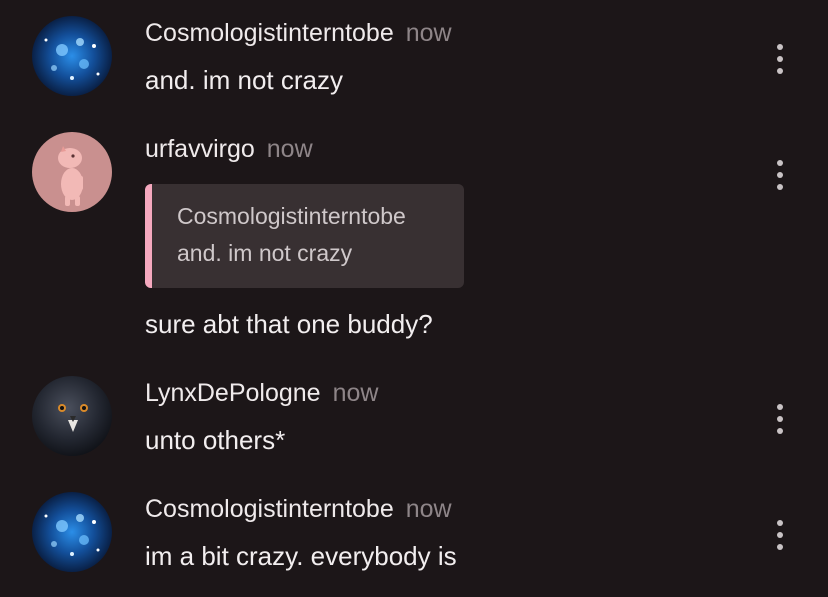 This screenshot has height=597, width=828. I want to click on username: LynxDePologne, so click(233, 393).